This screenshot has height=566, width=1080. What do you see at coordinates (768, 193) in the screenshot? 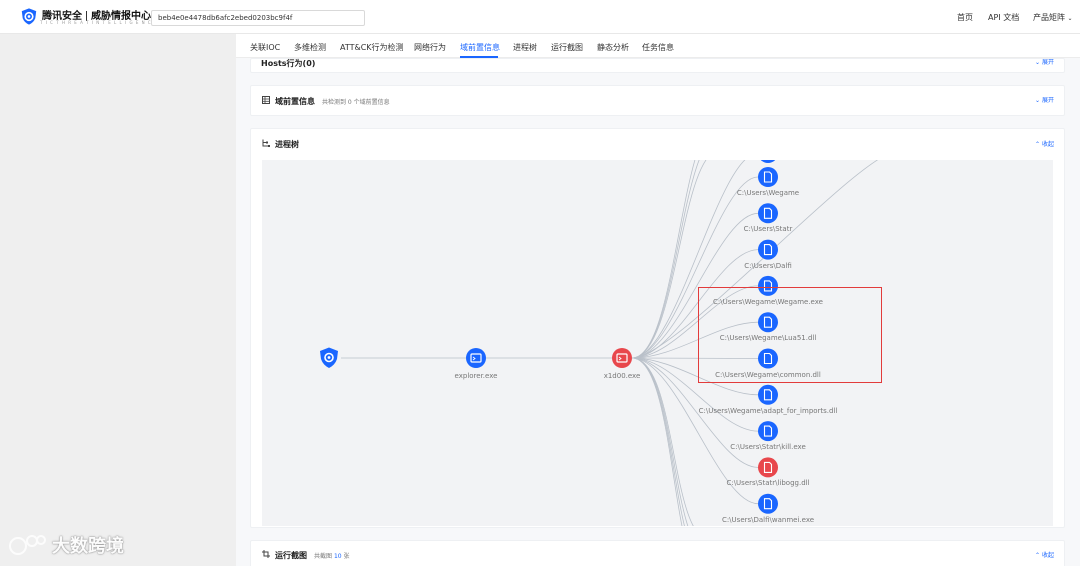
I see `child-node-label: C:\Users\Wegame` at bounding box center [768, 193].